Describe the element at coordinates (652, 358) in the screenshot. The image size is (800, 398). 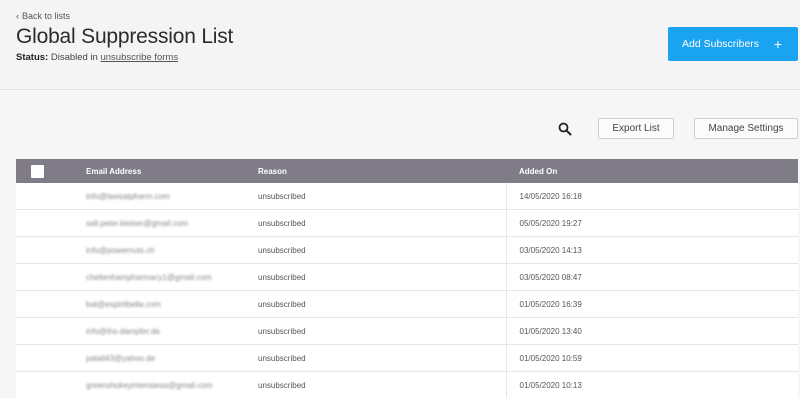
I see `row-added-on: 01/05/2020 10:59` at that location.